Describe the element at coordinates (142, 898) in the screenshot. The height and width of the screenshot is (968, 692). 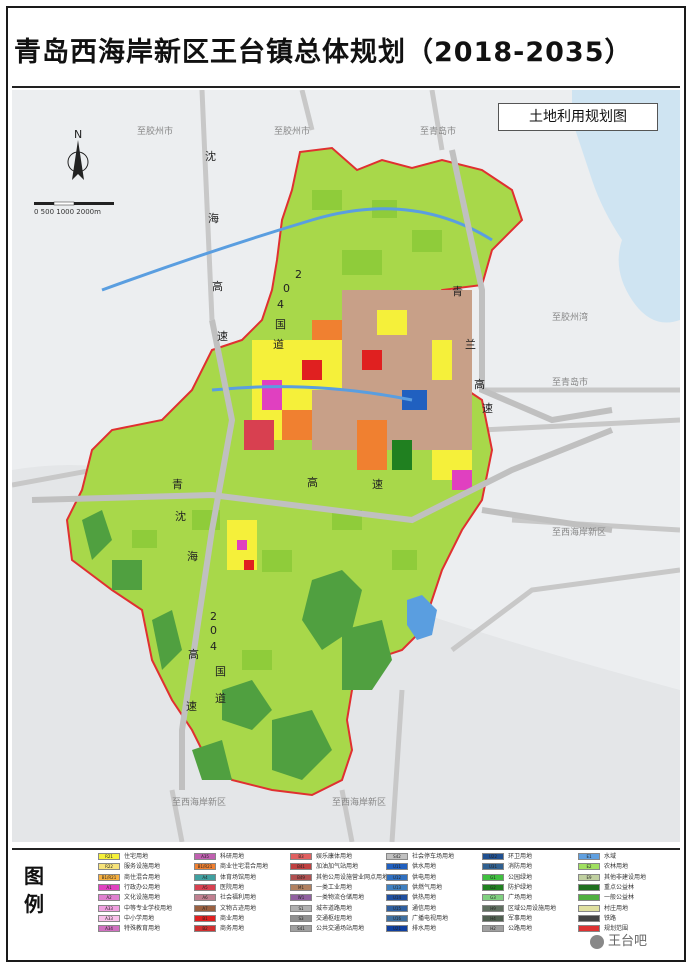
I see `legend-label: 文化设施用地` at that location.